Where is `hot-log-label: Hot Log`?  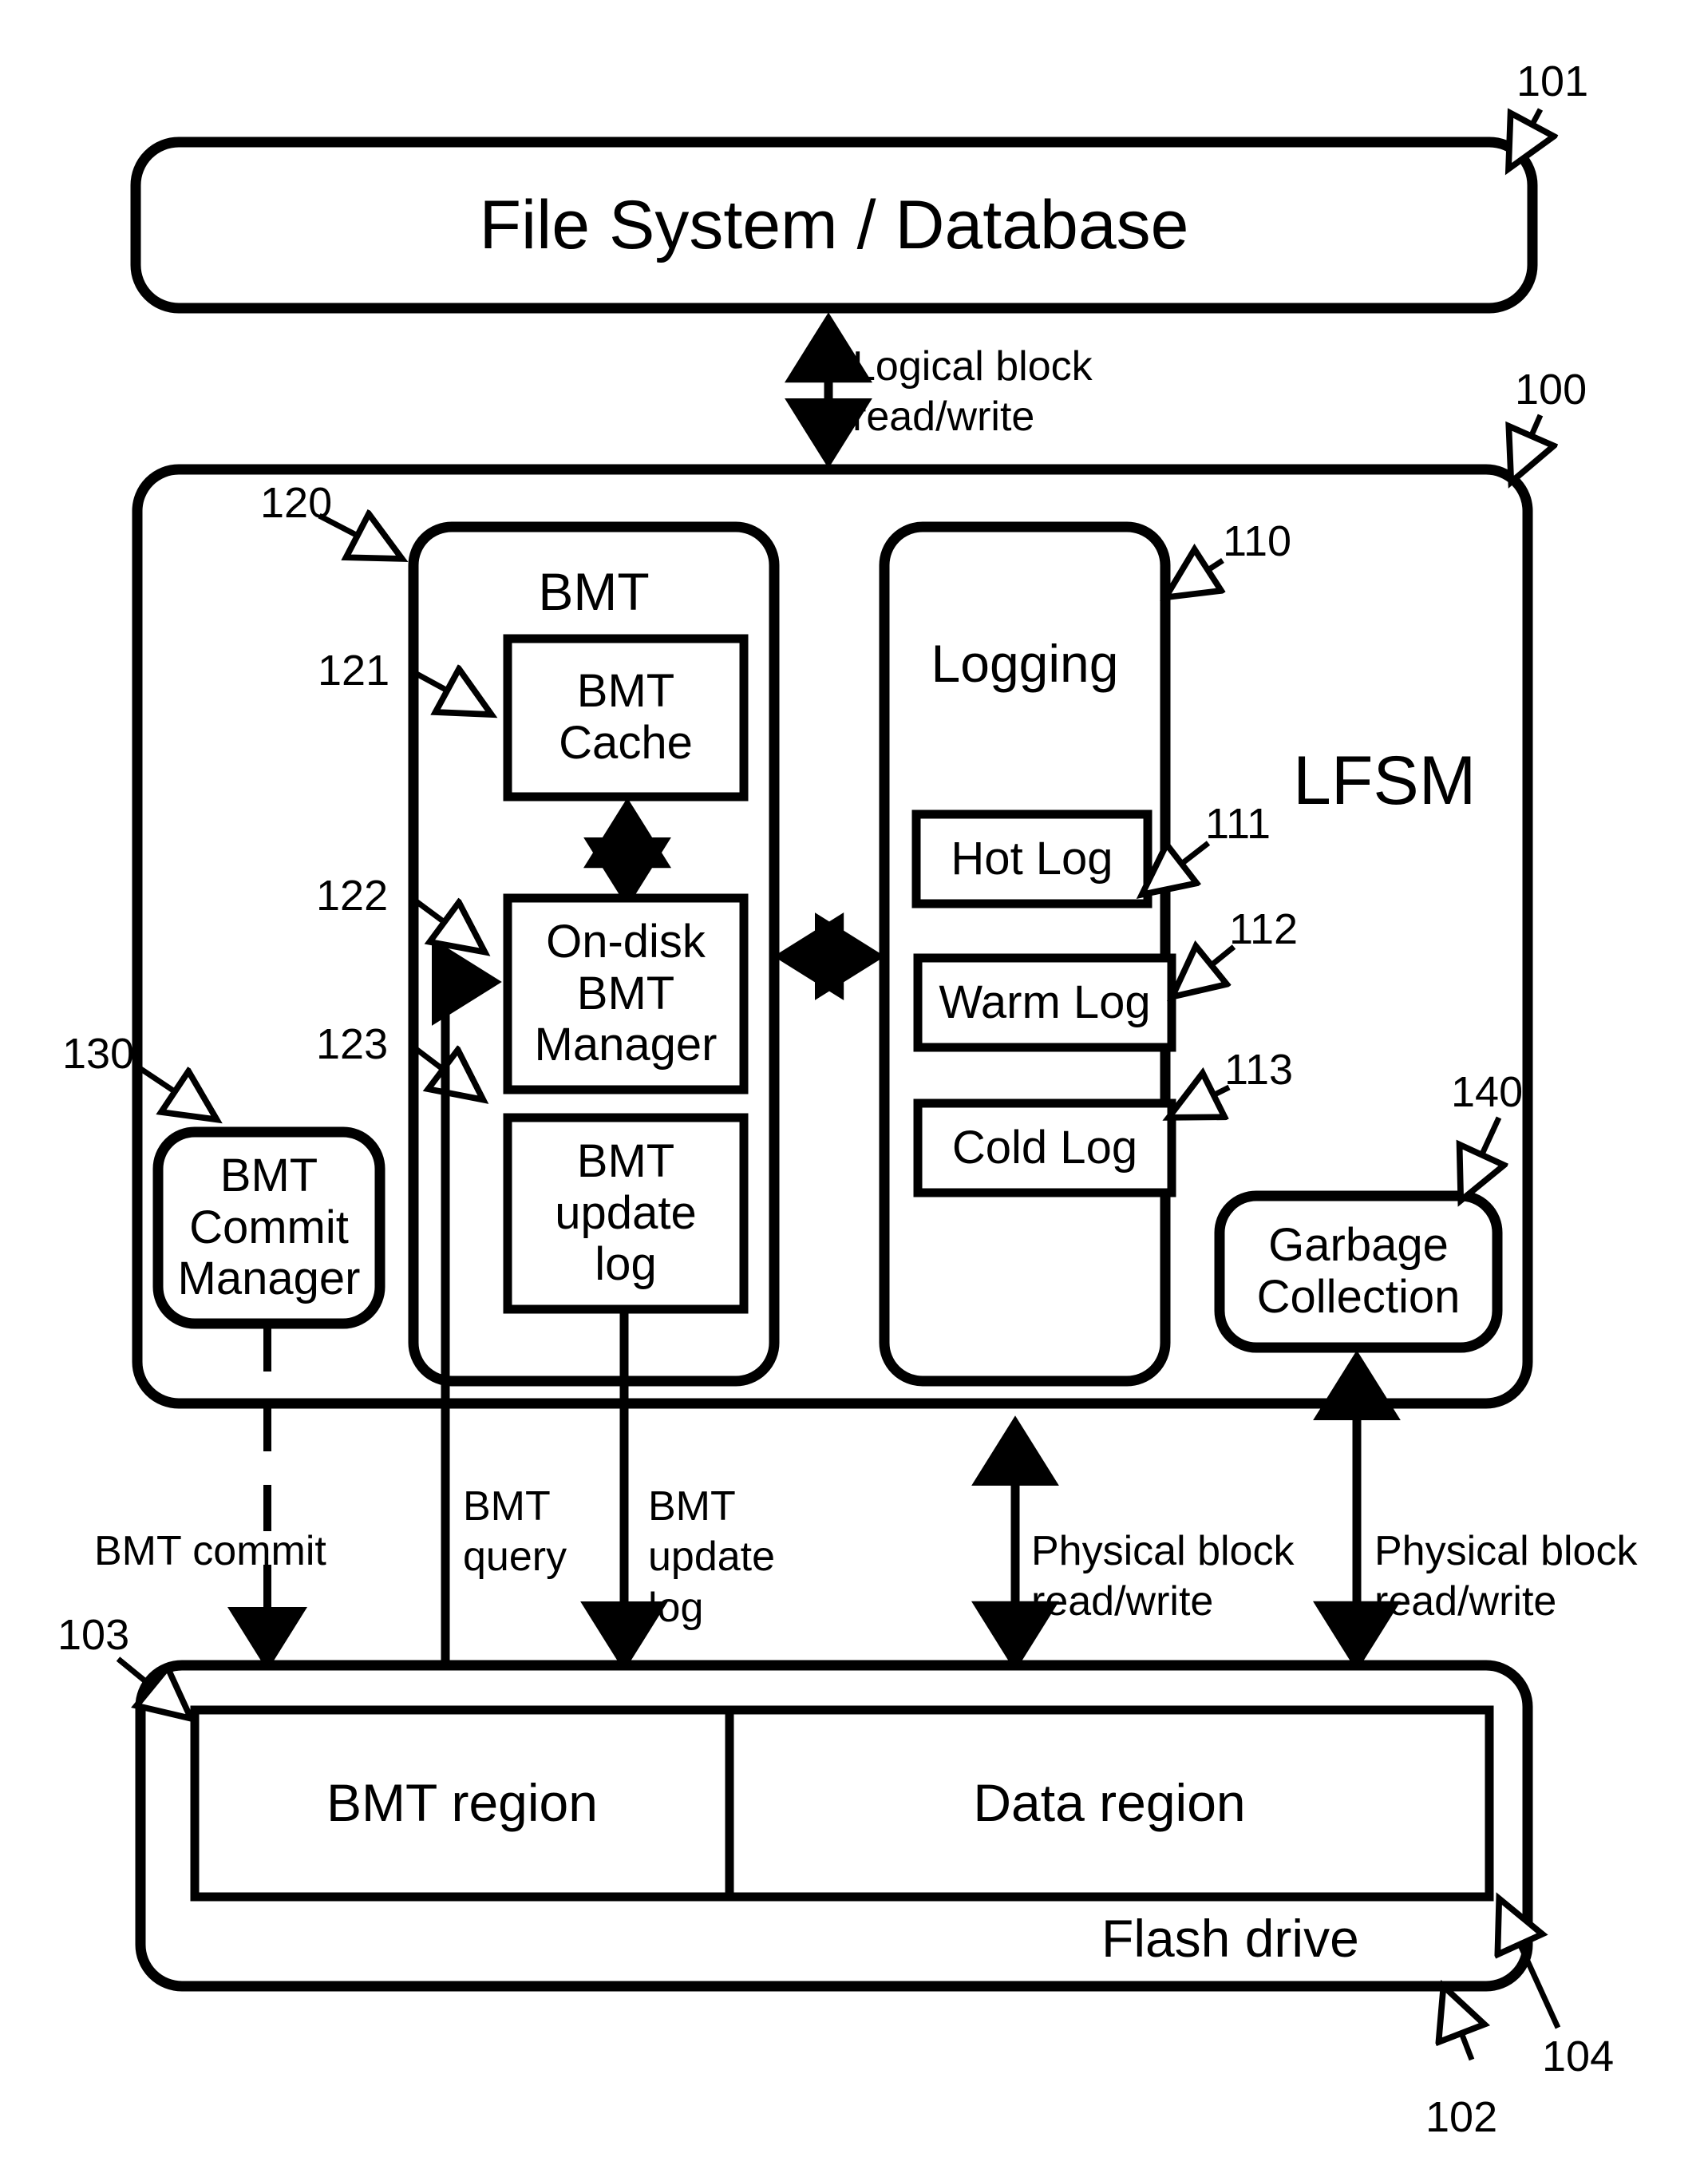
hot-log-label: Hot Log is located at coordinates (1032, 858).